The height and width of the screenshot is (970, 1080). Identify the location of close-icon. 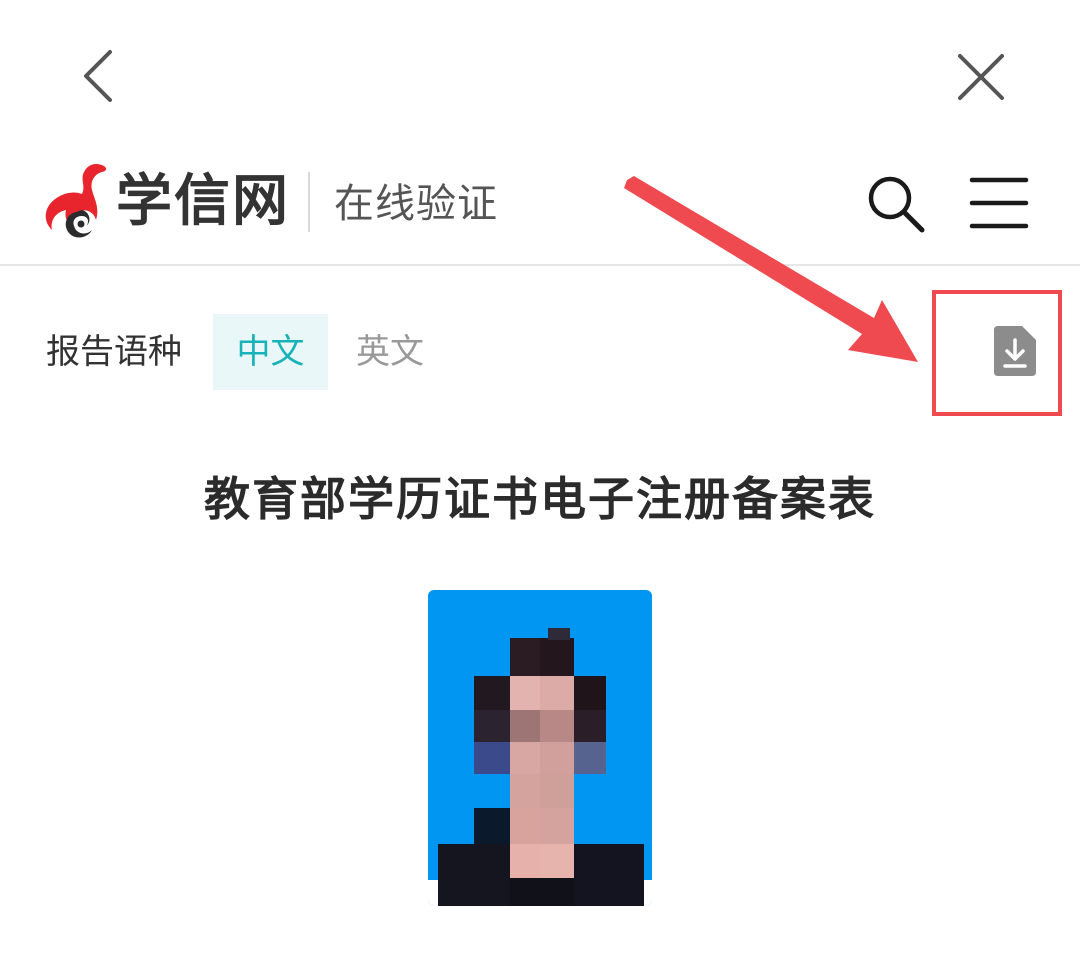
(981, 77).